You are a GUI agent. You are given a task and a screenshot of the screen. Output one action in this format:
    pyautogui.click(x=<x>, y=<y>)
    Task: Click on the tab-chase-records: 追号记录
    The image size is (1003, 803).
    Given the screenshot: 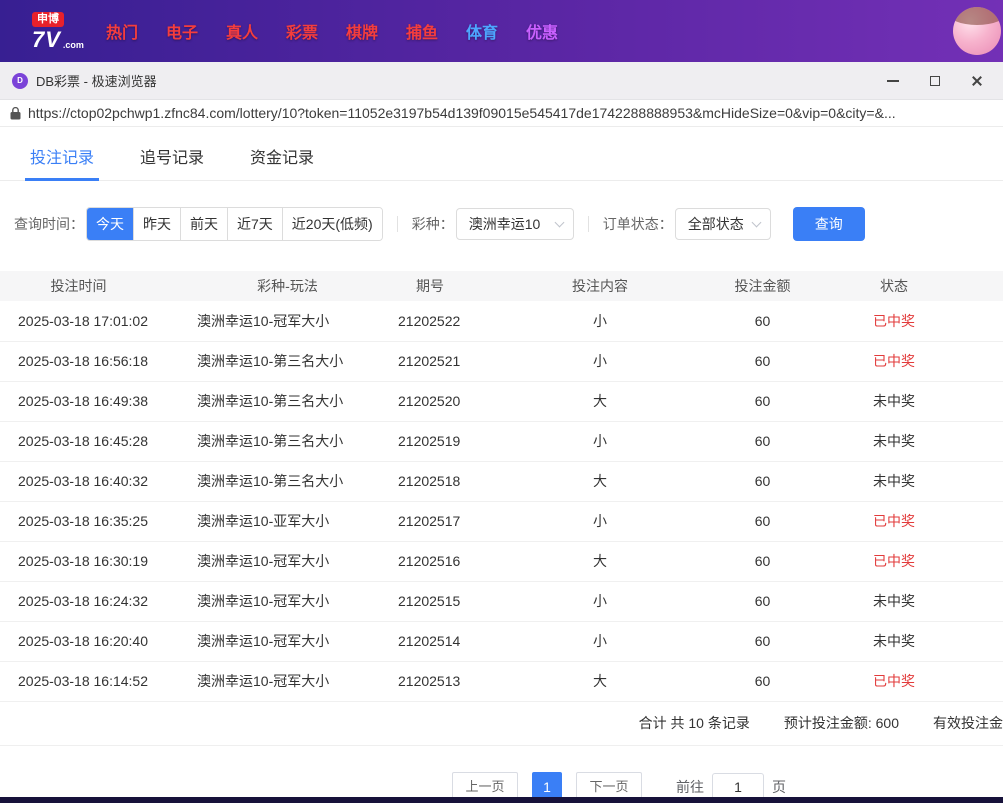 What is the action you would take?
    pyautogui.click(x=172, y=159)
    